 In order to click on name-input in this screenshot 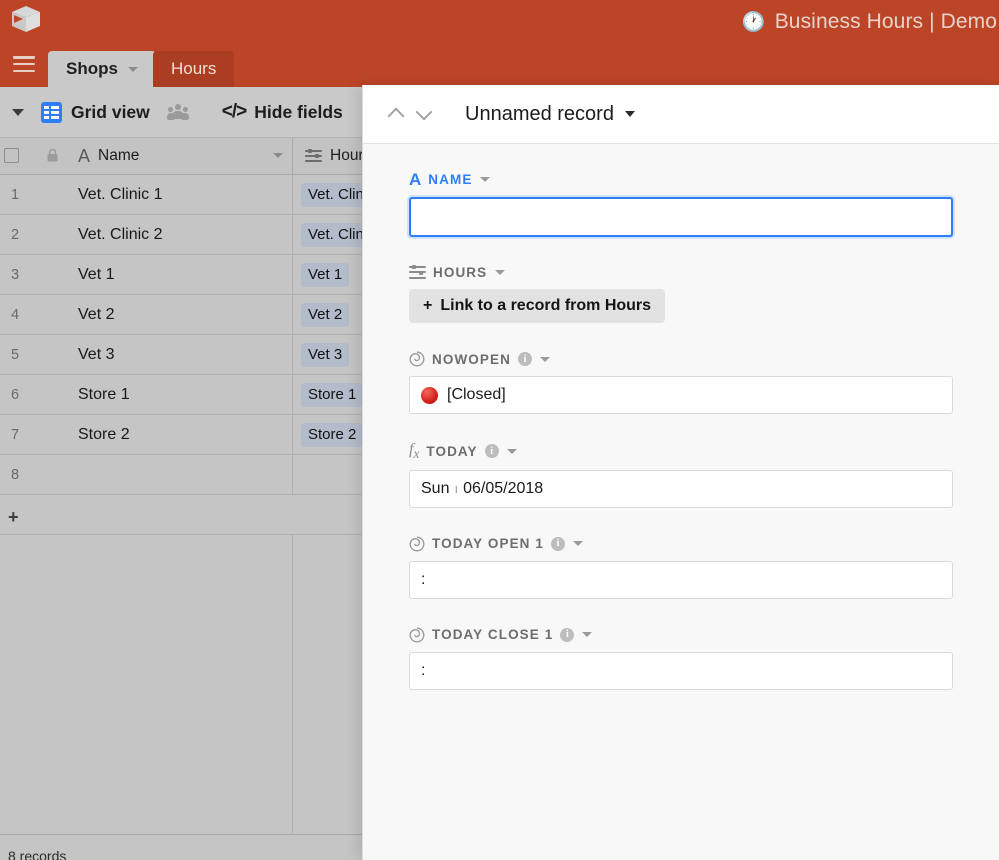, I will do `click(681, 217)`.